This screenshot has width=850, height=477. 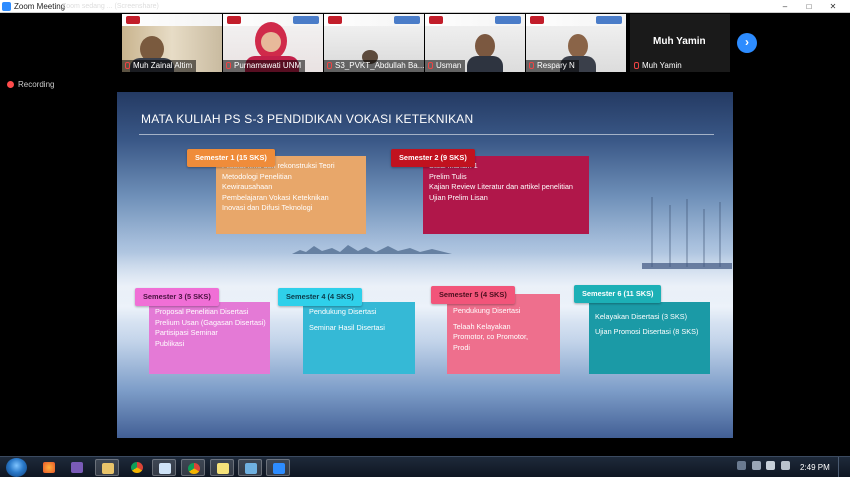 What do you see at coordinates (785, 6) in the screenshot?
I see `minimize-icon: –` at bounding box center [785, 6].